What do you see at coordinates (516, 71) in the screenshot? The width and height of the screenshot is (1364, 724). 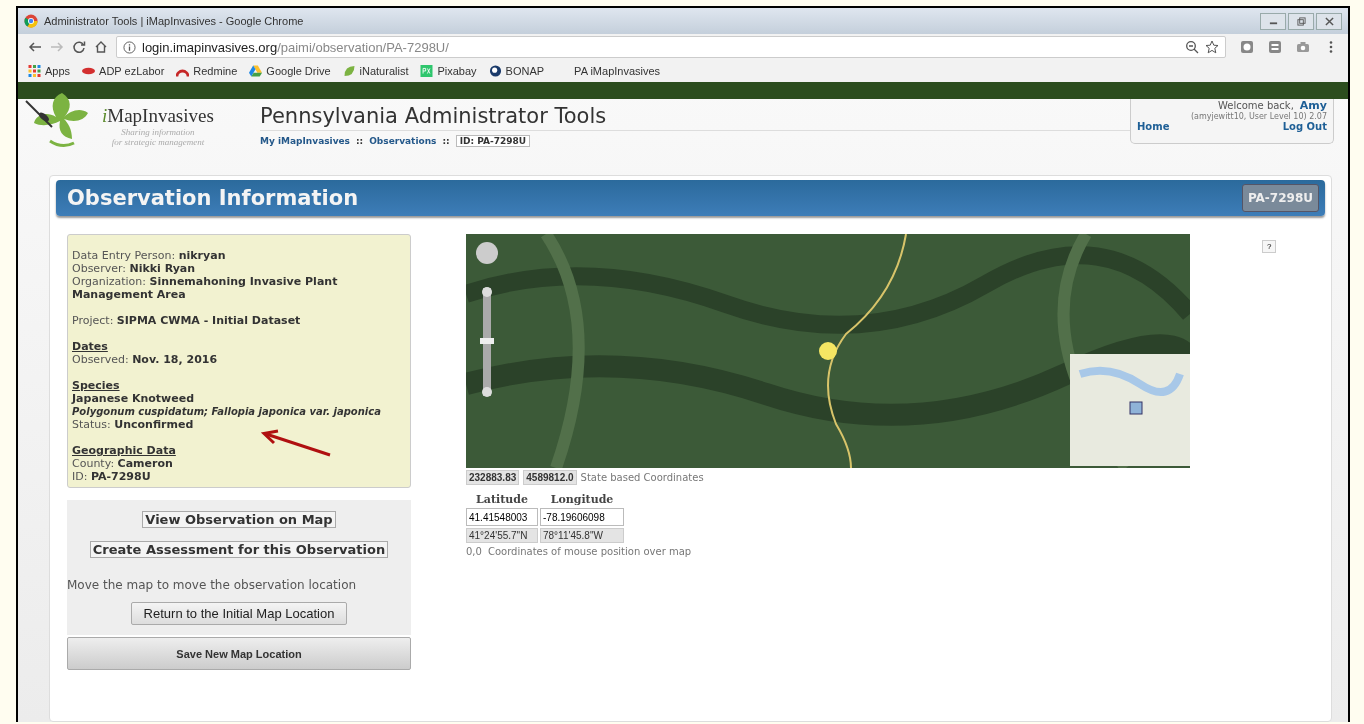 I see `bookmark: BONAP` at bounding box center [516, 71].